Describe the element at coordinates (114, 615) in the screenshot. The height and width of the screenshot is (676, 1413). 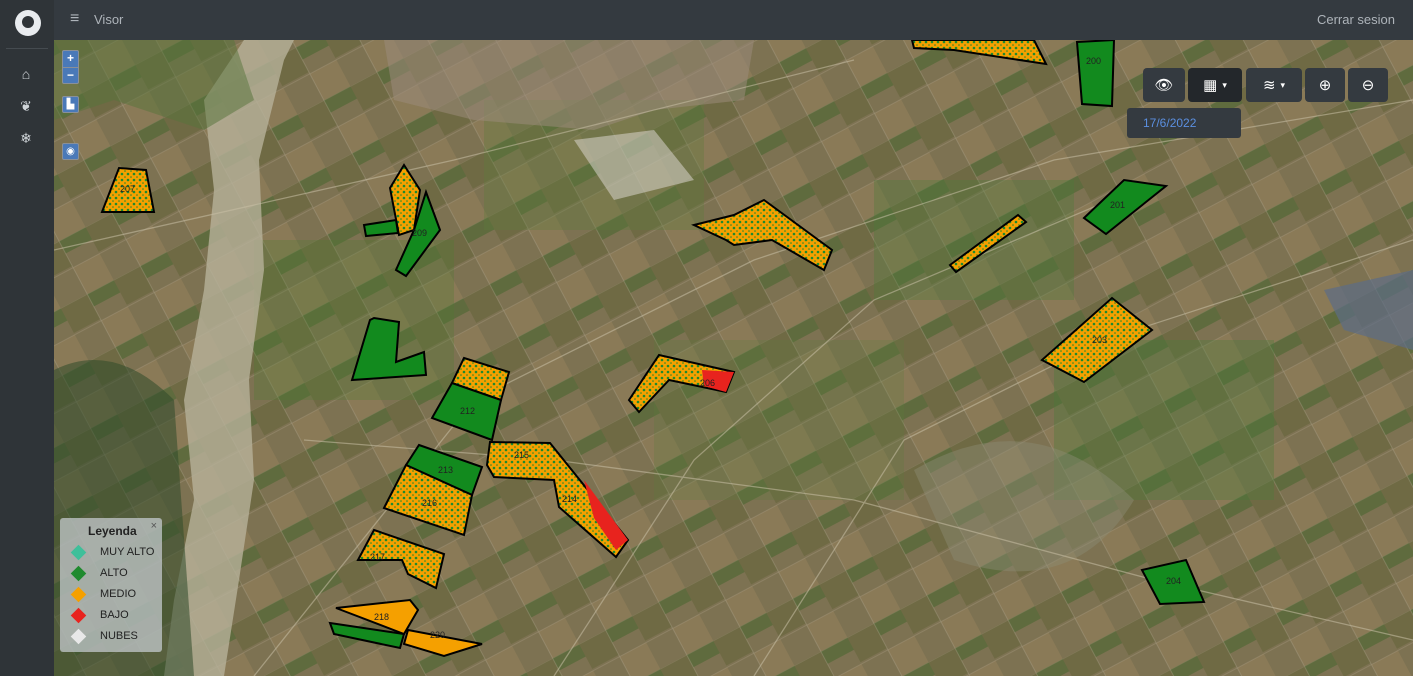
I see `legend-label: BAJO` at that location.